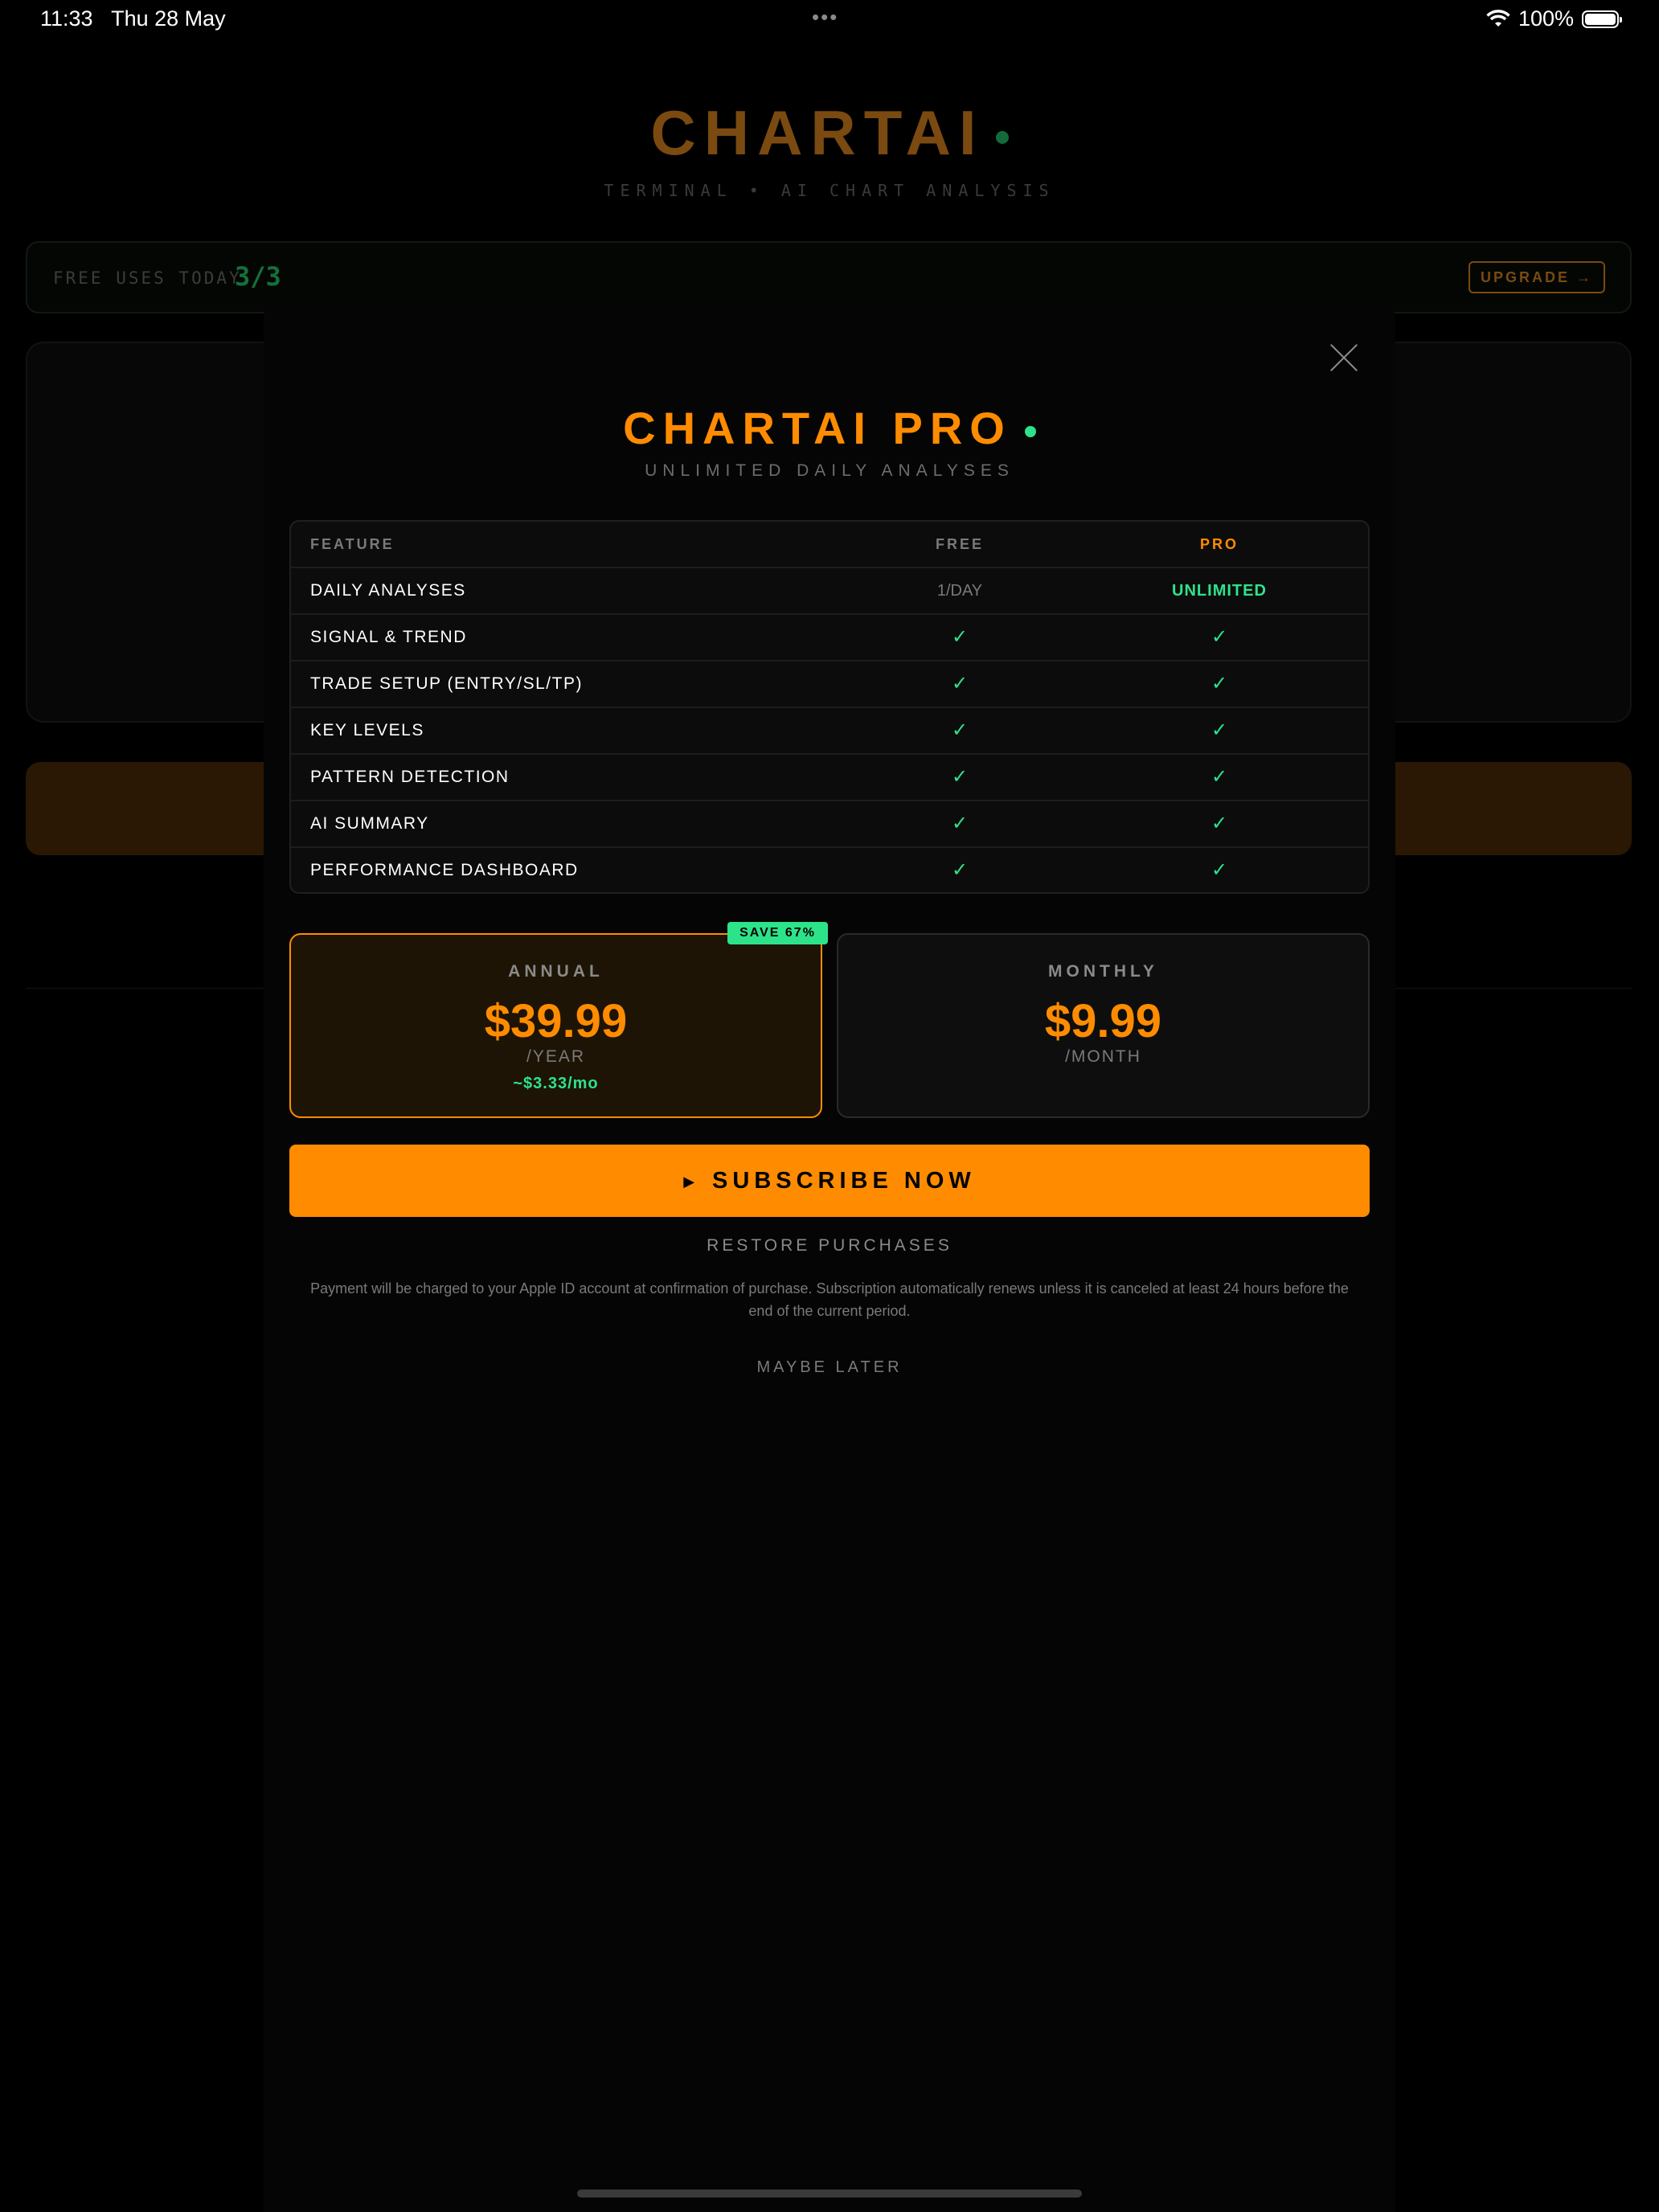  What do you see at coordinates (367, 730) in the screenshot?
I see `feature-name: KEY LEVELS` at bounding box center [367, 730].